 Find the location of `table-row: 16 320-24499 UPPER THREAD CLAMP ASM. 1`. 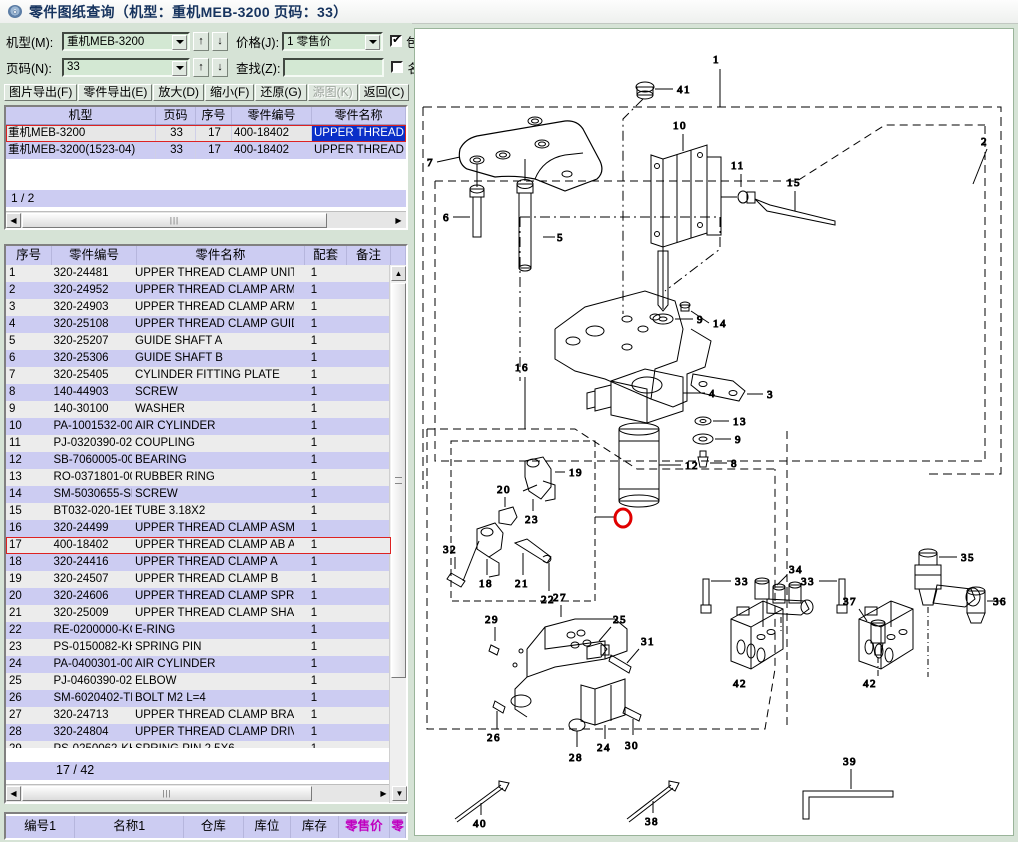

table-row: 16 320-24499 UPPER THREAD CLAMP ASM. 1 is located at coordinates (198, 528).